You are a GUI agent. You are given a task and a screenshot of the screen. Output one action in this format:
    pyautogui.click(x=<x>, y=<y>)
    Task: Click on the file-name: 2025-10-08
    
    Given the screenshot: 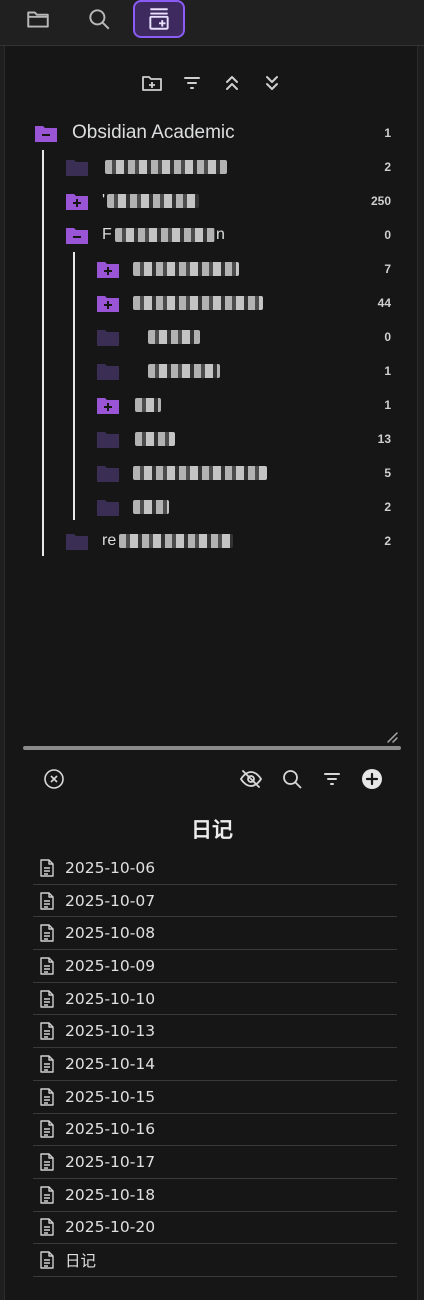 What is the action you would take?
    pyautogui.click(x=110, y=933)
    